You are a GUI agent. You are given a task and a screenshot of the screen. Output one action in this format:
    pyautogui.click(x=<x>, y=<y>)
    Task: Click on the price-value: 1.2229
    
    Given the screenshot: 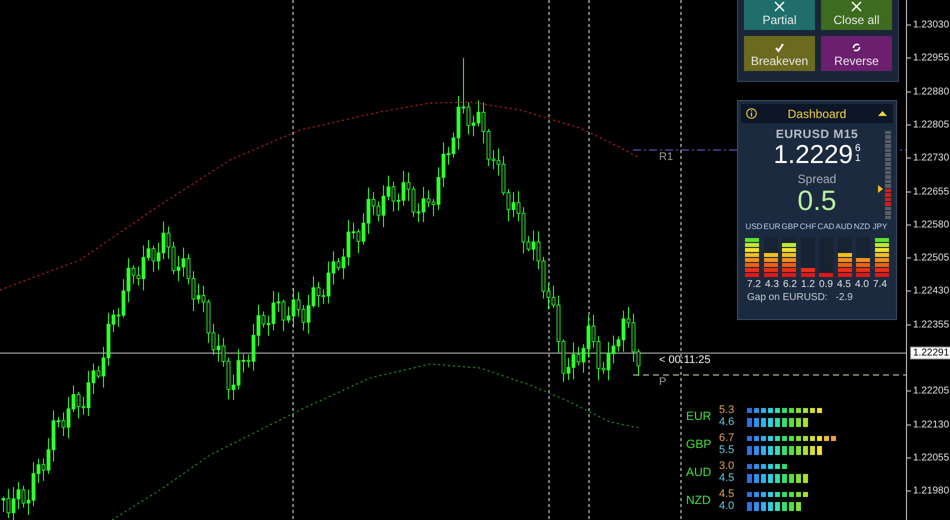 What is the action you would take?
    pyautogui.click(x=813, y=154)
    